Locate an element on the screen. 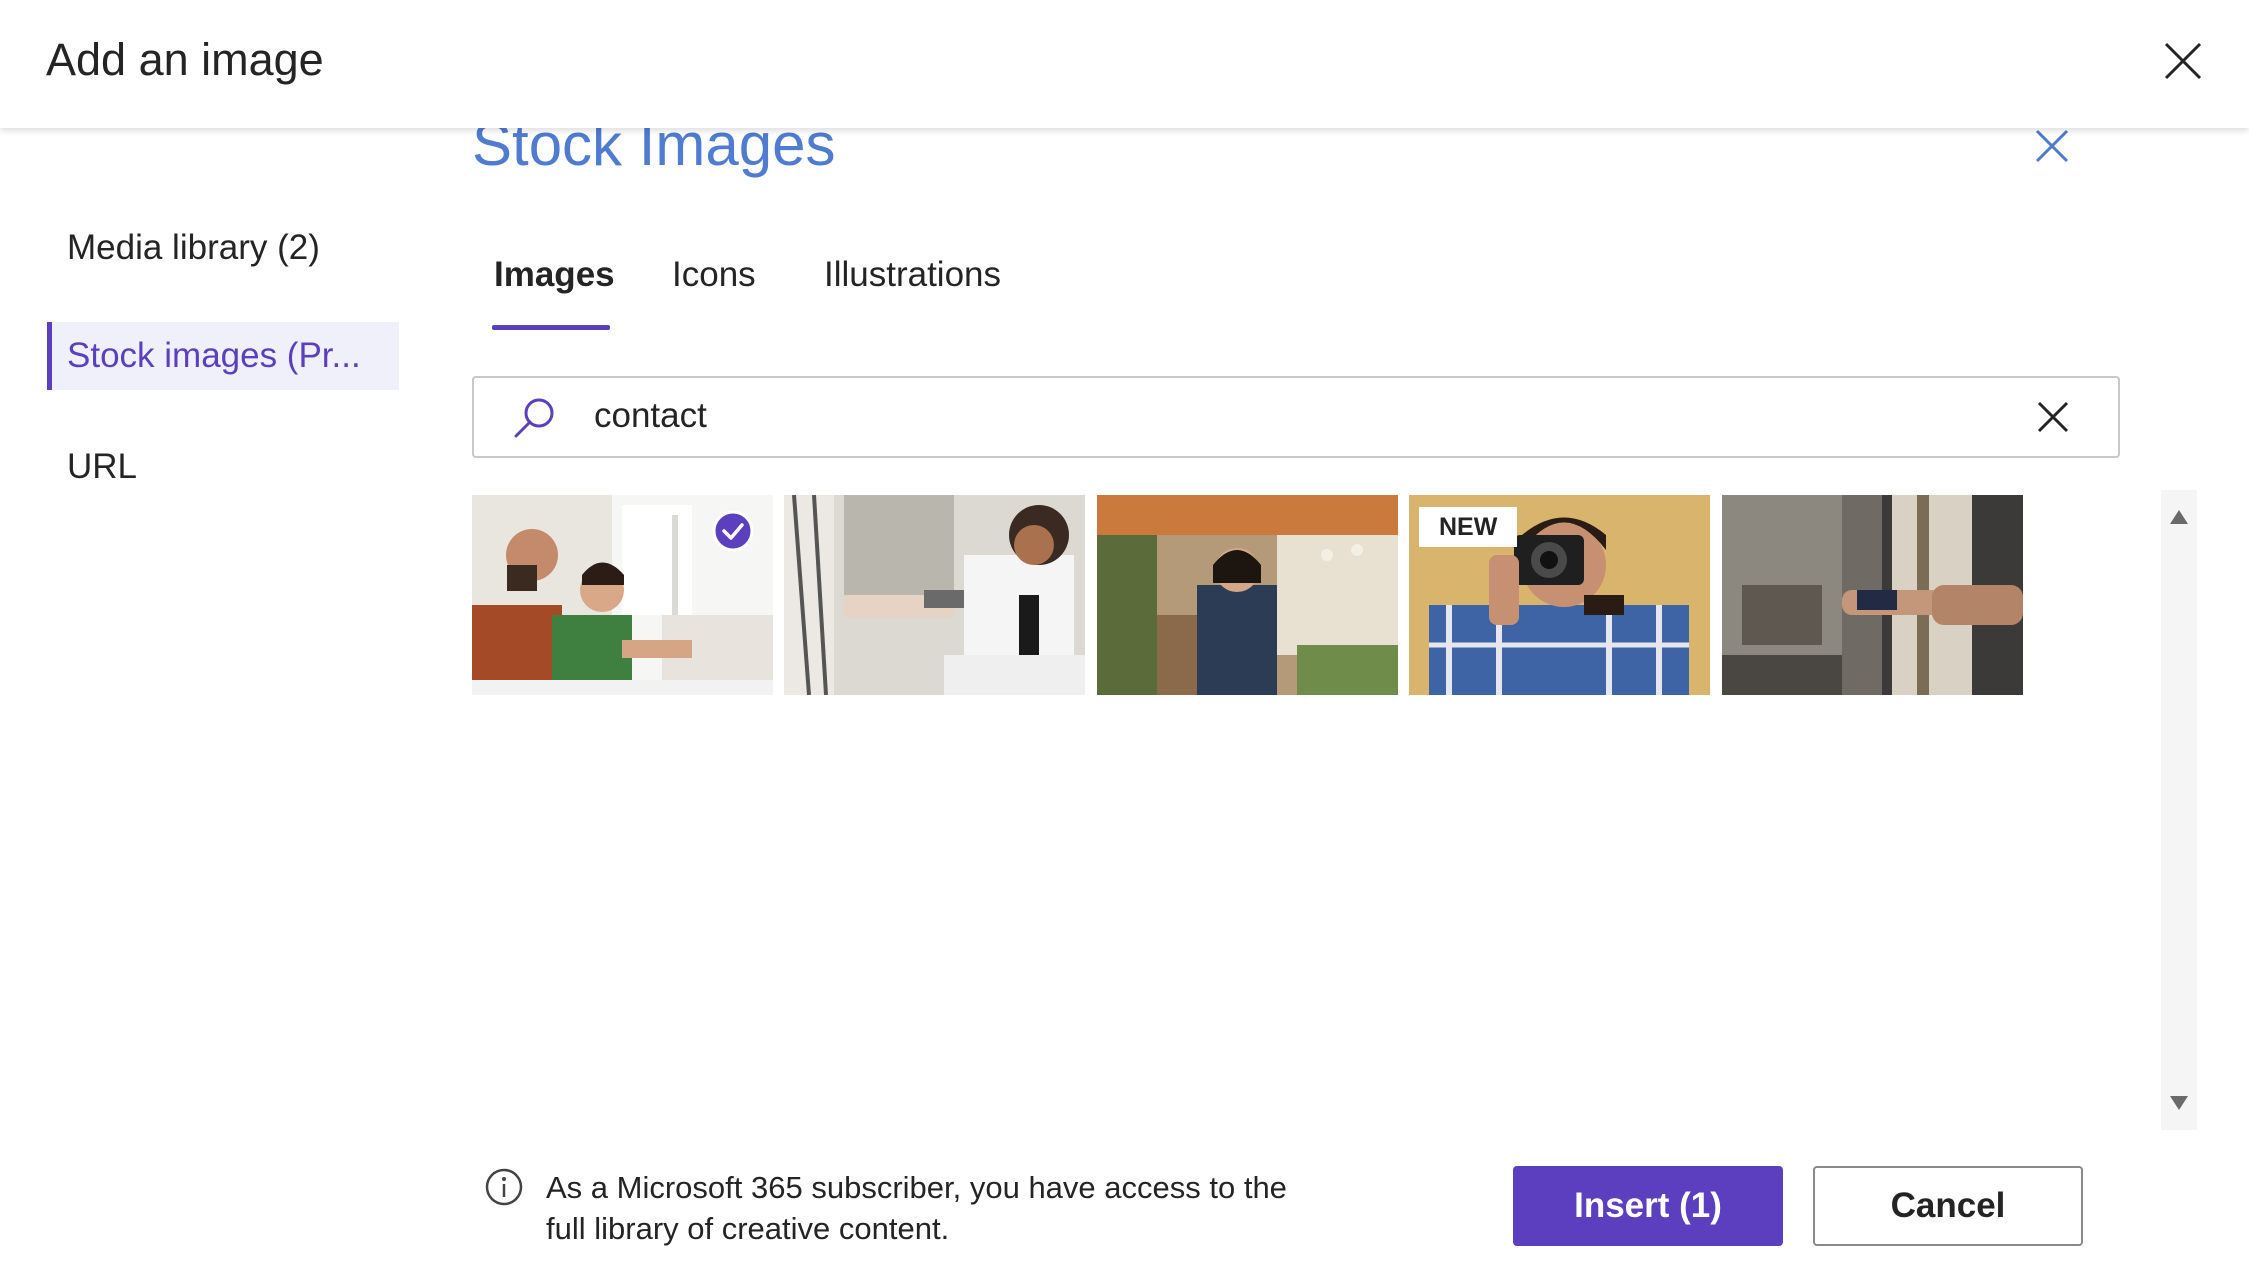 Image resolution: width=2249 pixels, height=1265 pixels. close-panel-button is located at coordinates (2052, 146).